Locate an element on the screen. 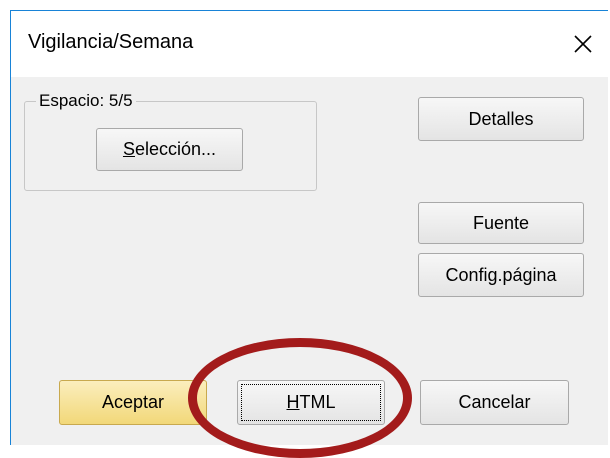 The width and height of the screenshot is (610, 458). page-setup-label: Config.página is located at coordinates (501, 274).